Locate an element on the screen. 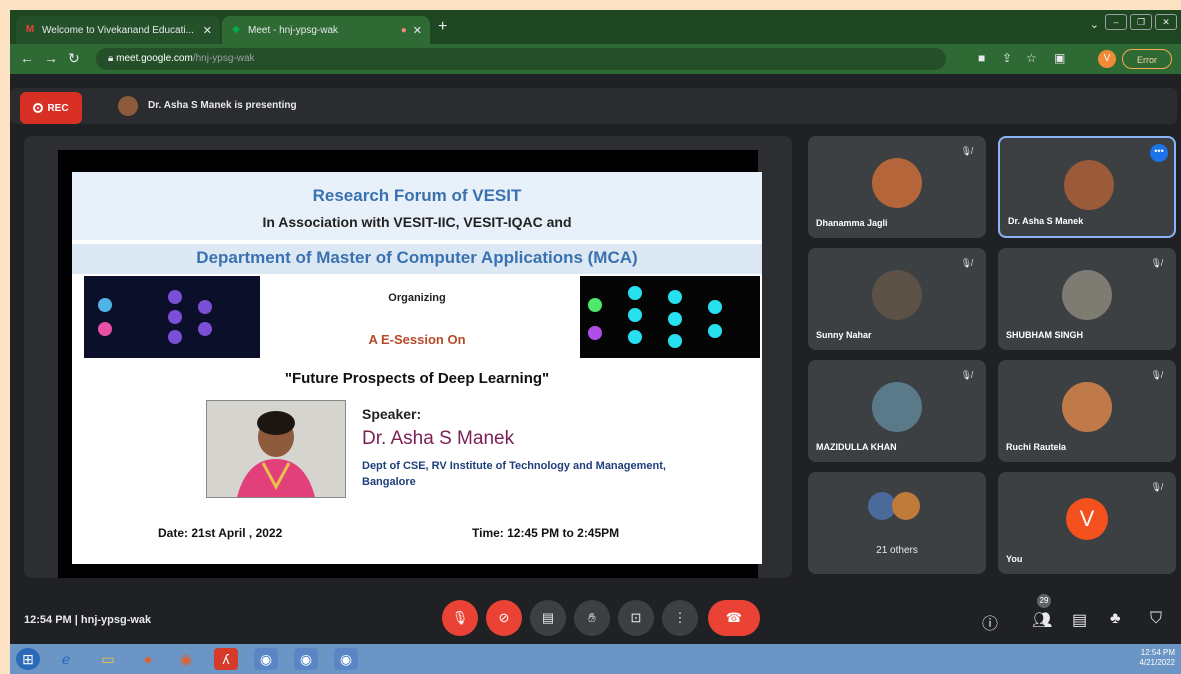 The image size is (1181, 674). participant-tile: 🎙︎̸ Sunny Nahar is located at coordinates (897, 299).